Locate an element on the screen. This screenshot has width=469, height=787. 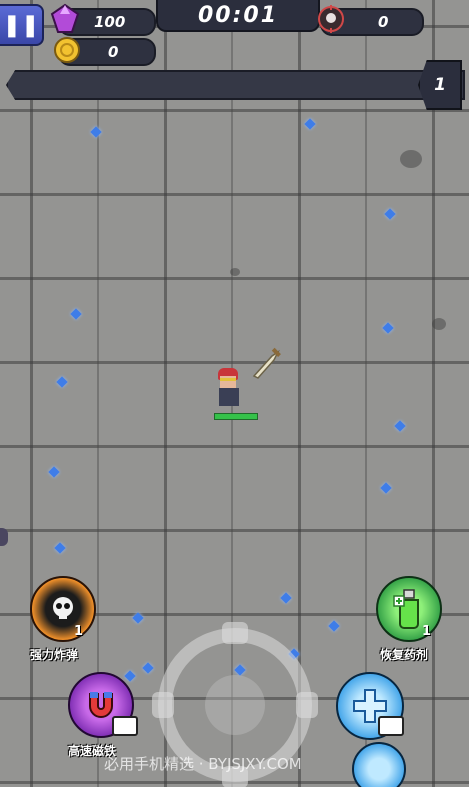
coin-count: 0 is located at coordinates (113, 52).